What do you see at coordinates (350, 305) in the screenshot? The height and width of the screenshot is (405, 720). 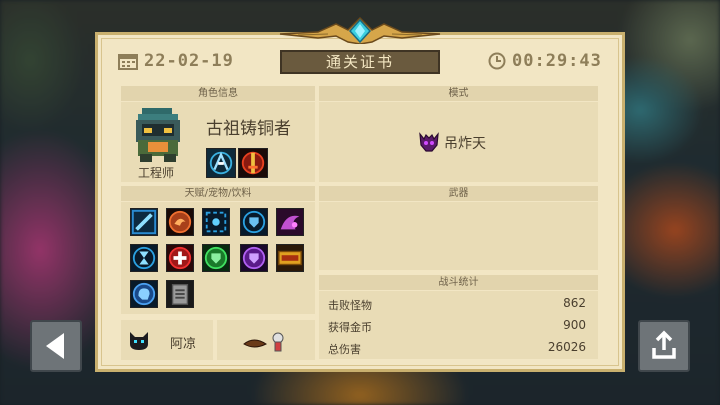 I see `stat-label: 击败怪物` at bounding box center [350, 305].